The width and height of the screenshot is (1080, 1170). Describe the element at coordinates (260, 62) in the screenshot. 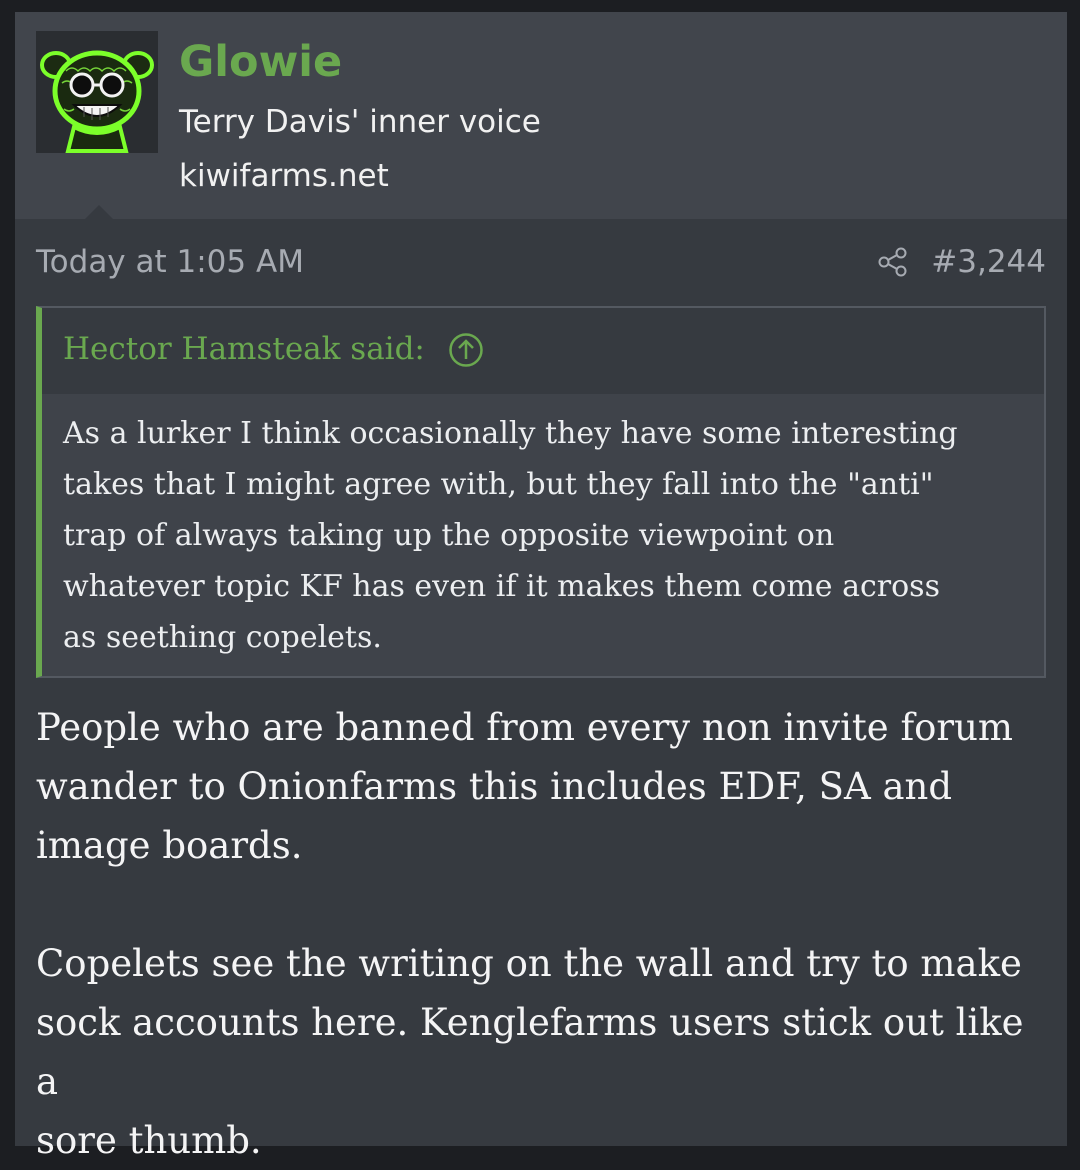

I see `username: Glowie` at that location.